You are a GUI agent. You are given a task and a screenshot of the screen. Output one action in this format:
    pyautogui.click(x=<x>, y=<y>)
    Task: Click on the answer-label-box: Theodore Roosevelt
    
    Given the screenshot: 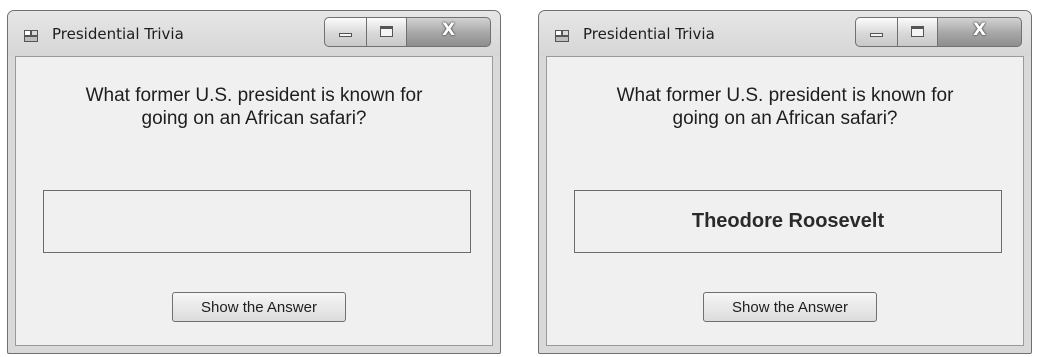 What is the action you would take?
    pyautogui.click(x=788, y=221)
    